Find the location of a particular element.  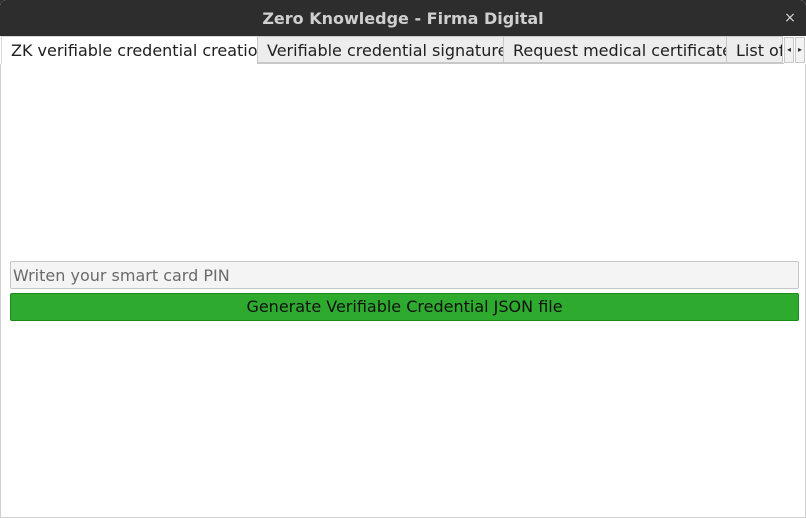

tab-credential-signature: Verifiable credential signature is located at coordinates (381, 49).